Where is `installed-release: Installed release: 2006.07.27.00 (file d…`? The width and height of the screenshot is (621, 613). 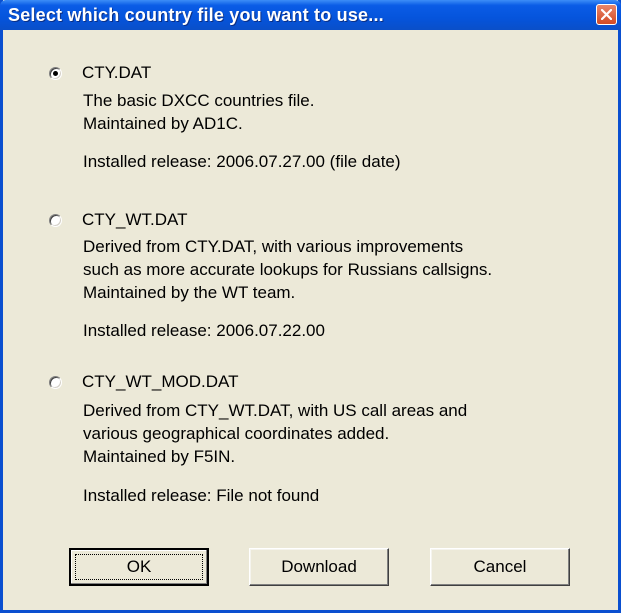
installed-release: Installed release: 2006.07.27.00 (file d… is located at coordinates (242, 161).